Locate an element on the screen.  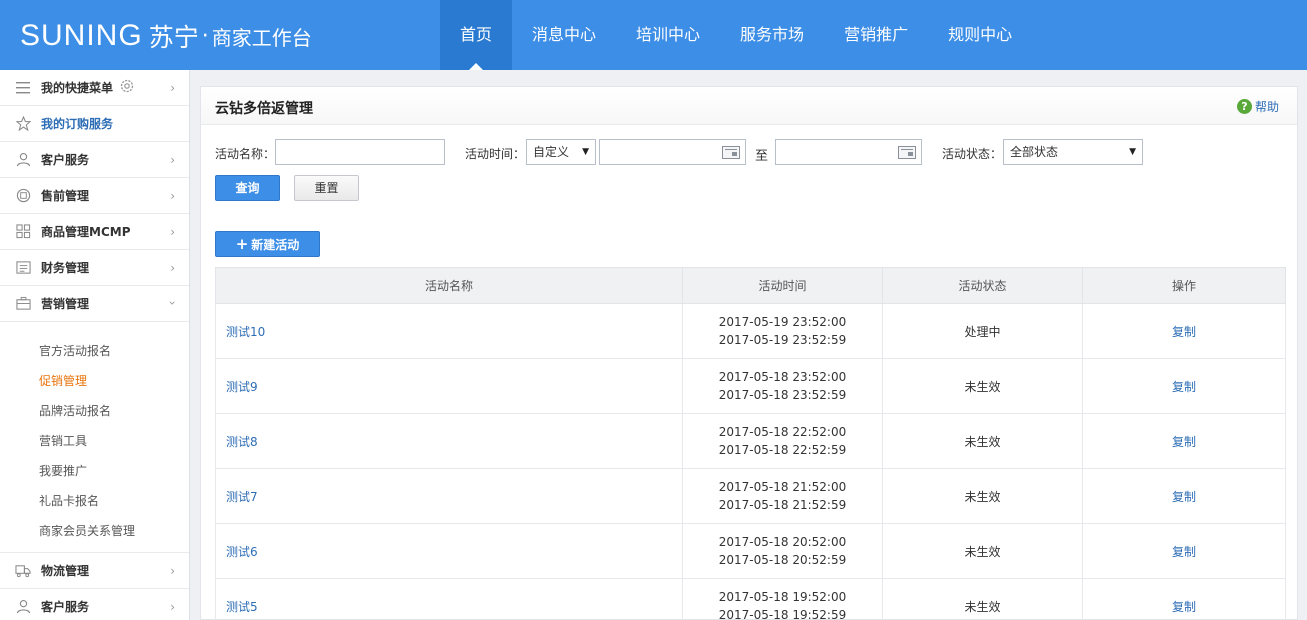
activity-end-time: 2017-05-18 19:52:59 is located at coordinates (782, 614).